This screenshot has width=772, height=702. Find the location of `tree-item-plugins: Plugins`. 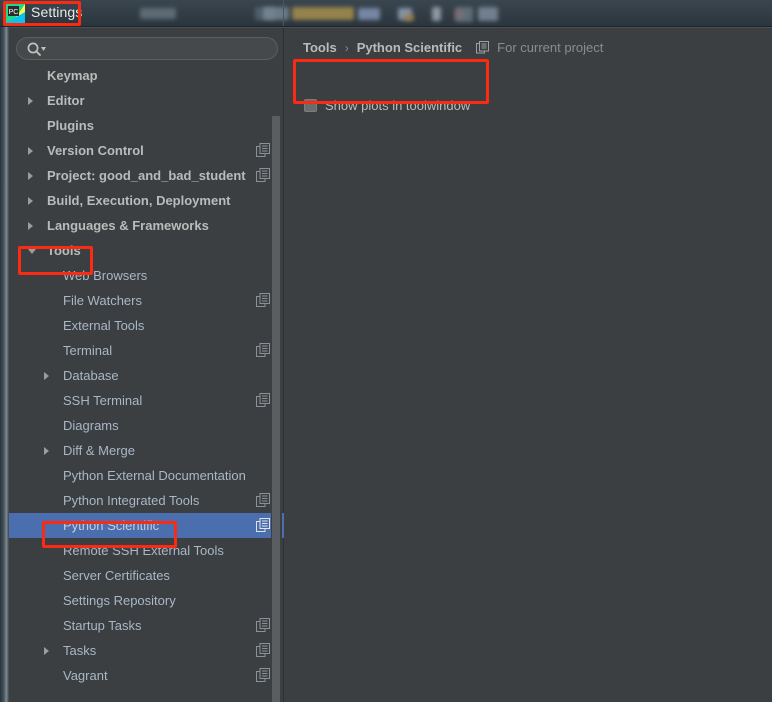

tree-item-plugins: Plugins is located at coordinates (146, 125).